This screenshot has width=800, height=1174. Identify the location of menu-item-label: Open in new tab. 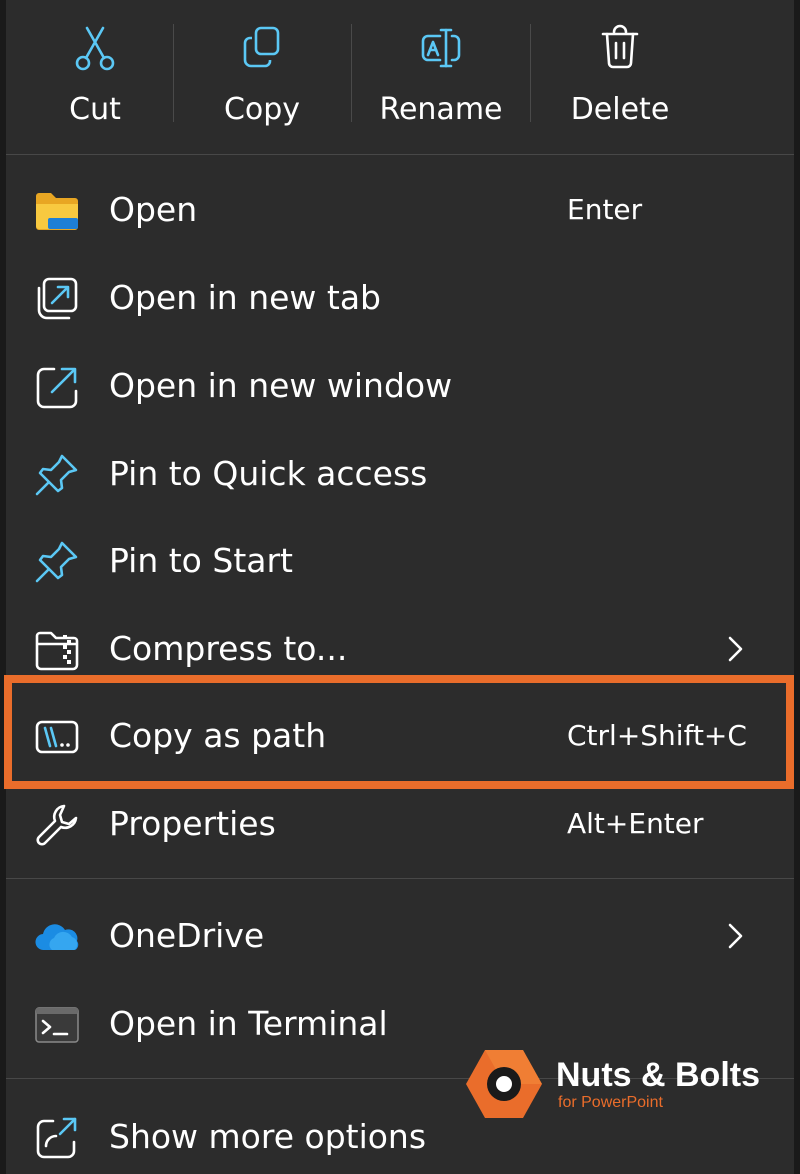
(245, 297).